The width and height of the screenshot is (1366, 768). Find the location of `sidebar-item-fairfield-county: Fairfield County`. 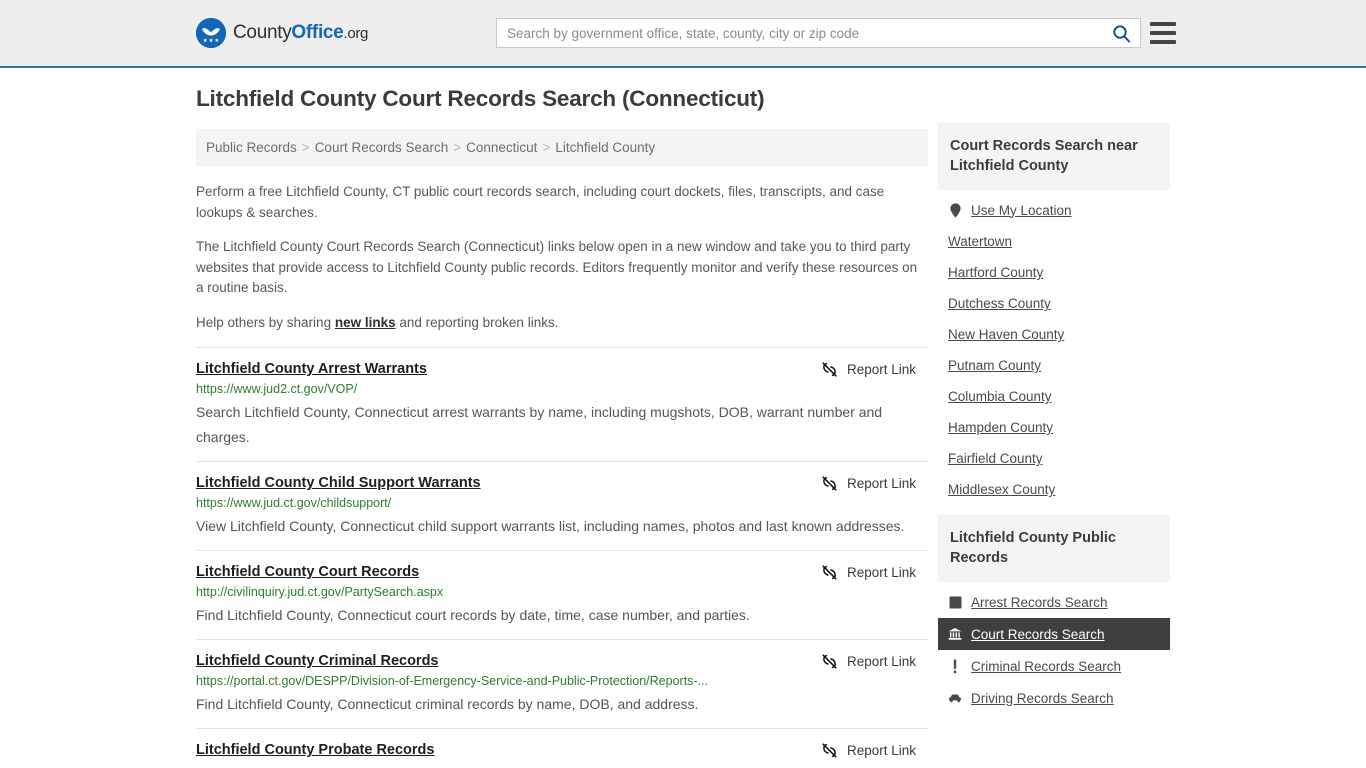

sidebar-item-fairfield-county: Fairfield County is located at coordinates (1054, 458).